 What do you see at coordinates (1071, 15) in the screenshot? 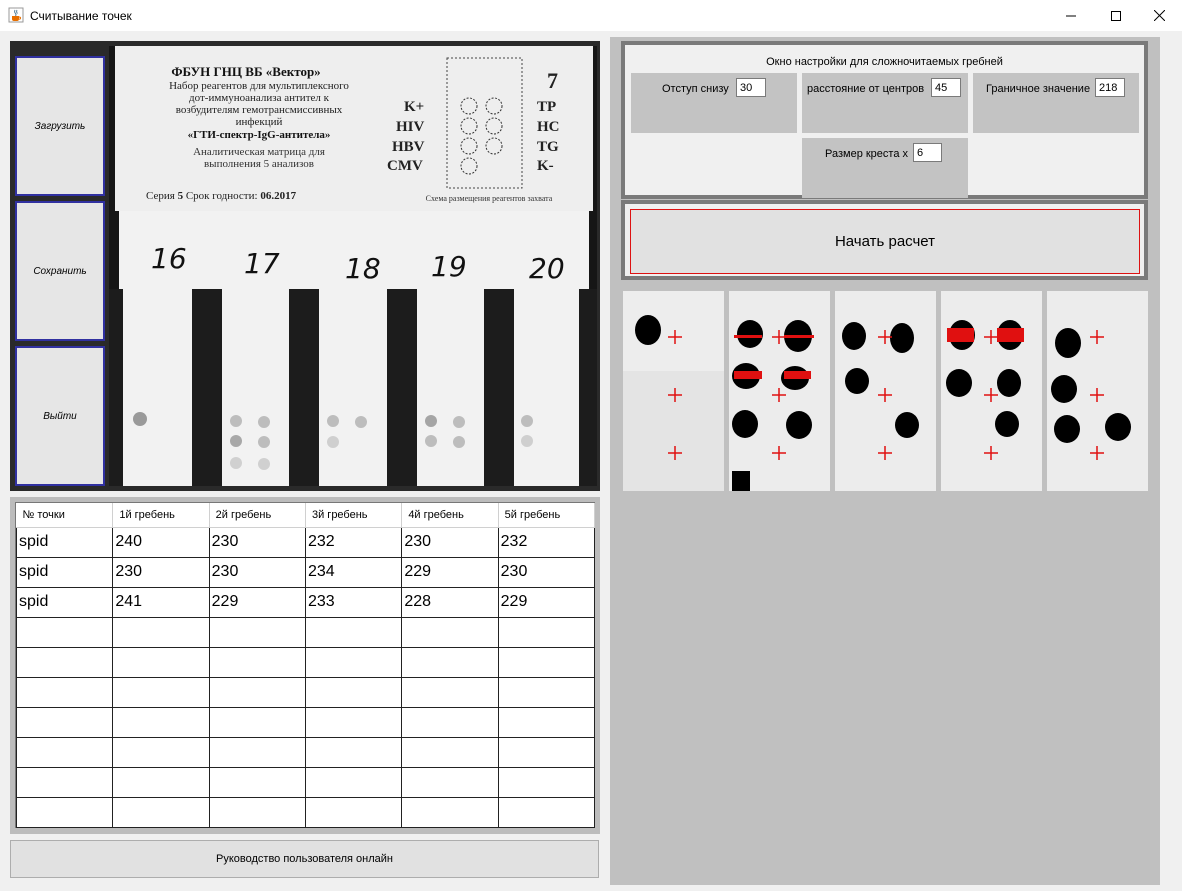
I see `minimize-button` at bounding box center [1071, 15].